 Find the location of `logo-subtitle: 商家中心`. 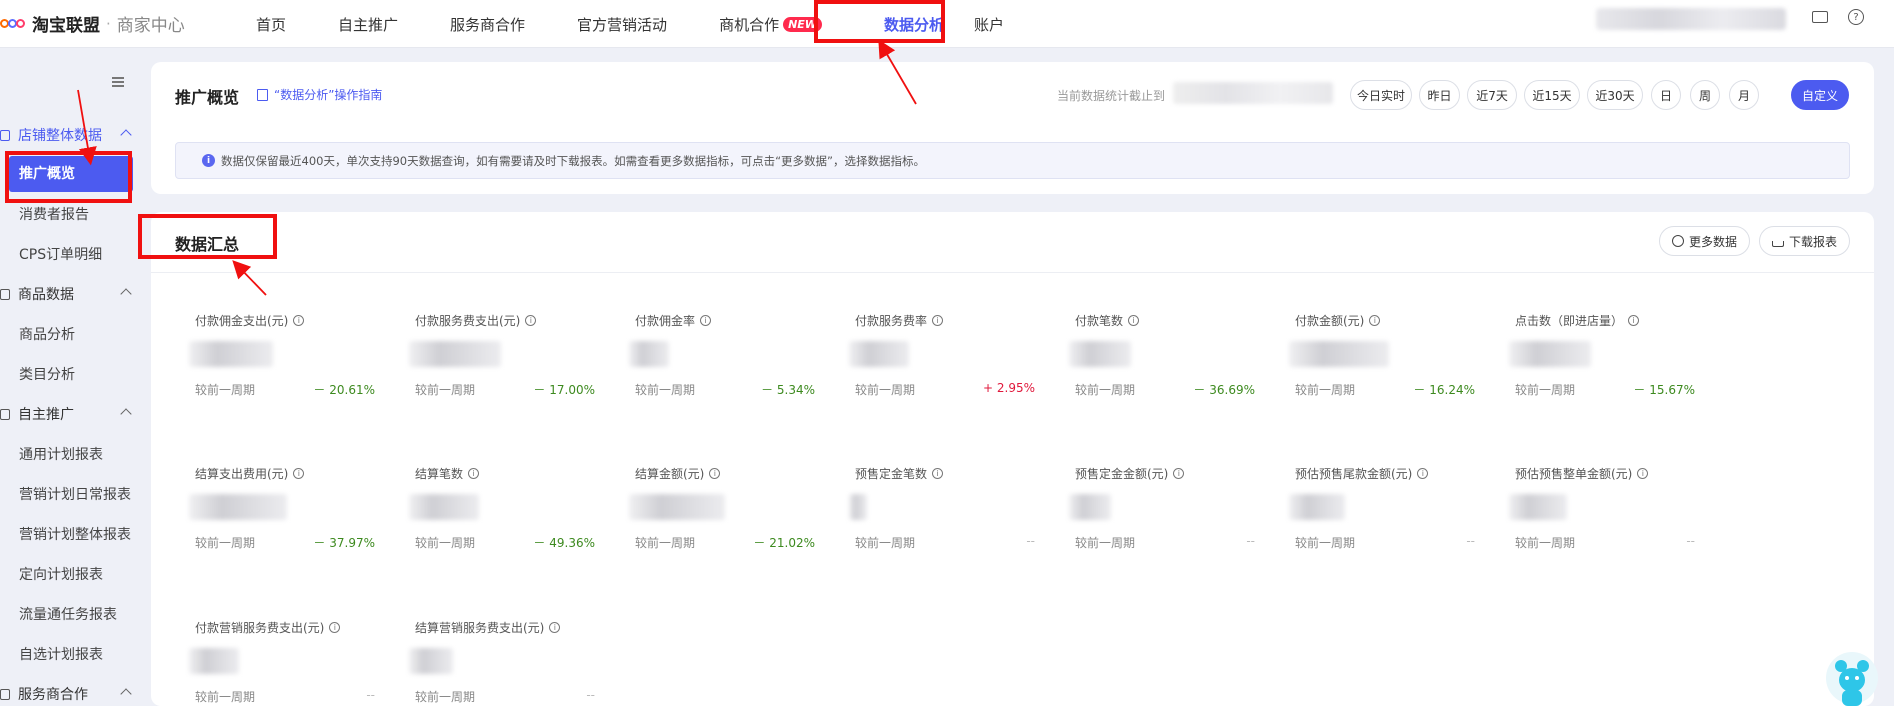

logo-subtitle: 商家中心 is located at coordinates (150, 26).